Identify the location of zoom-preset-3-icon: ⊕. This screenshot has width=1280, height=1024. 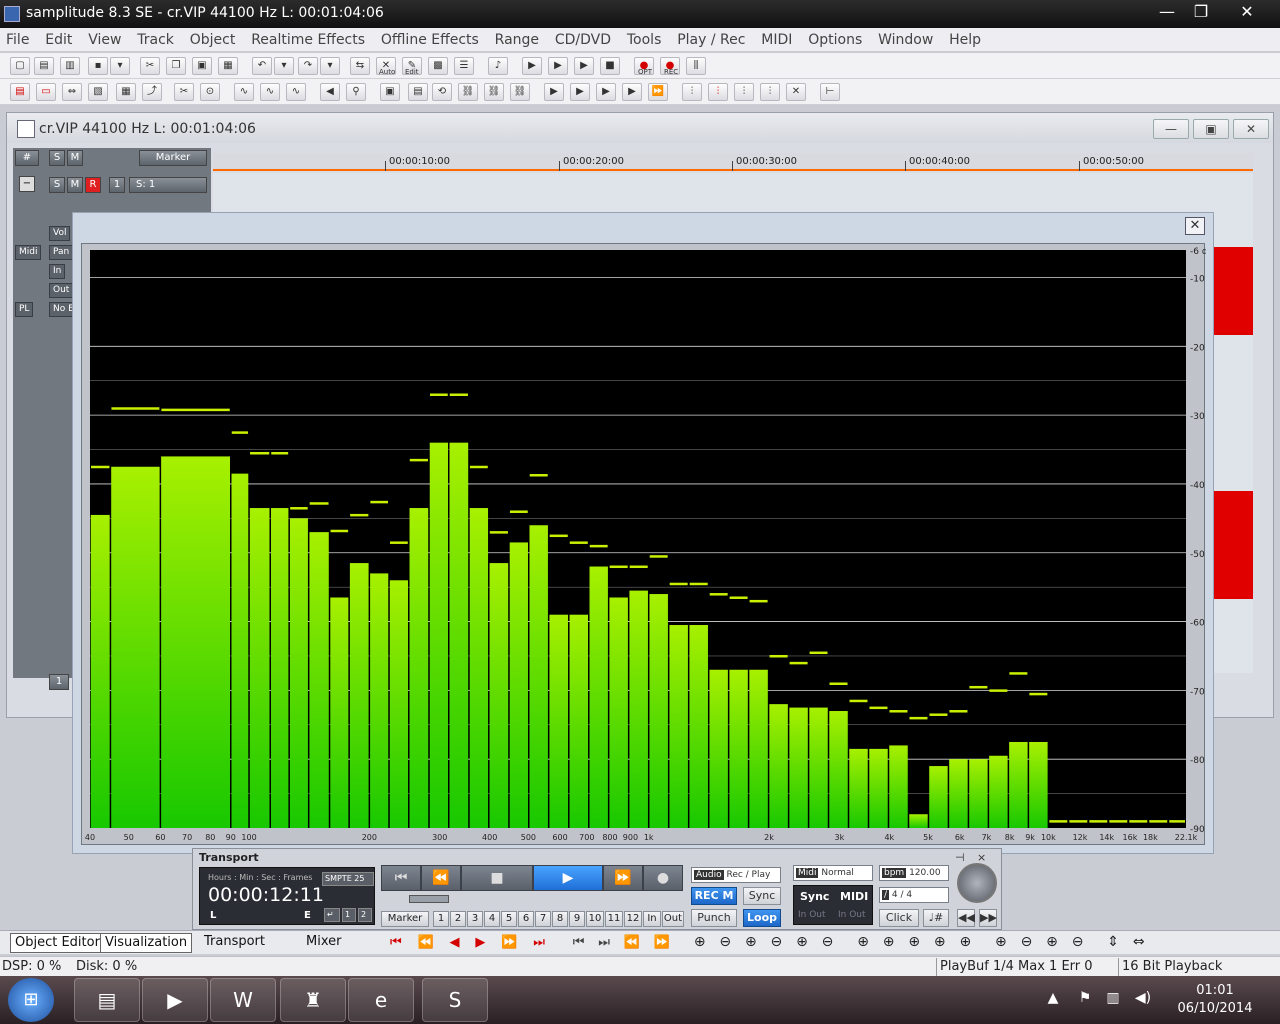
(914, 942).